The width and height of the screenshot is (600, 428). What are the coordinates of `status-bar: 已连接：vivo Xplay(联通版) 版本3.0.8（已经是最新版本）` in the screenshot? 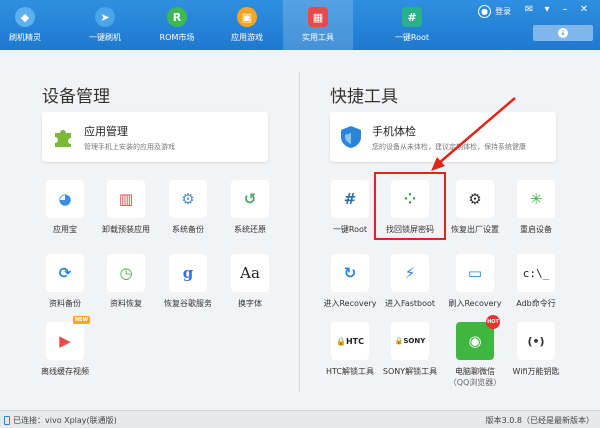 It's located at (300, 419).